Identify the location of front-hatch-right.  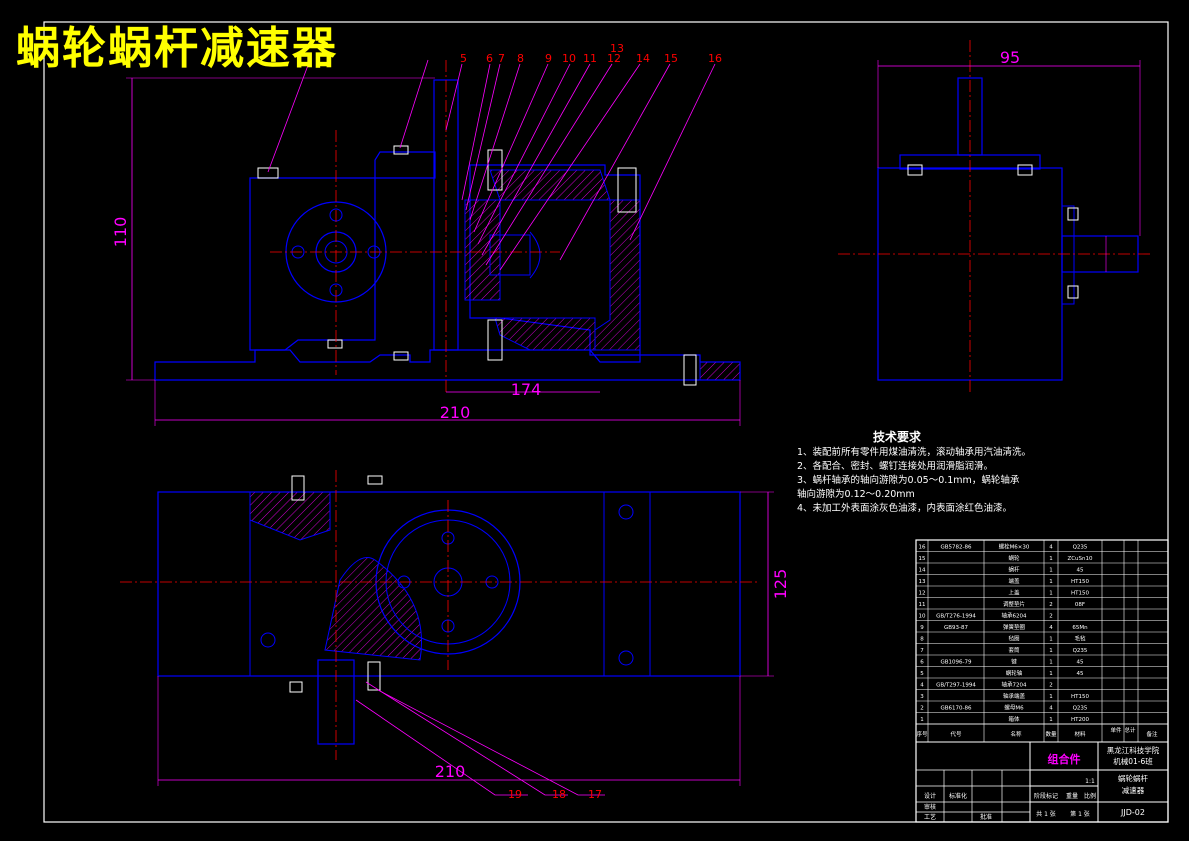
(617, 275).